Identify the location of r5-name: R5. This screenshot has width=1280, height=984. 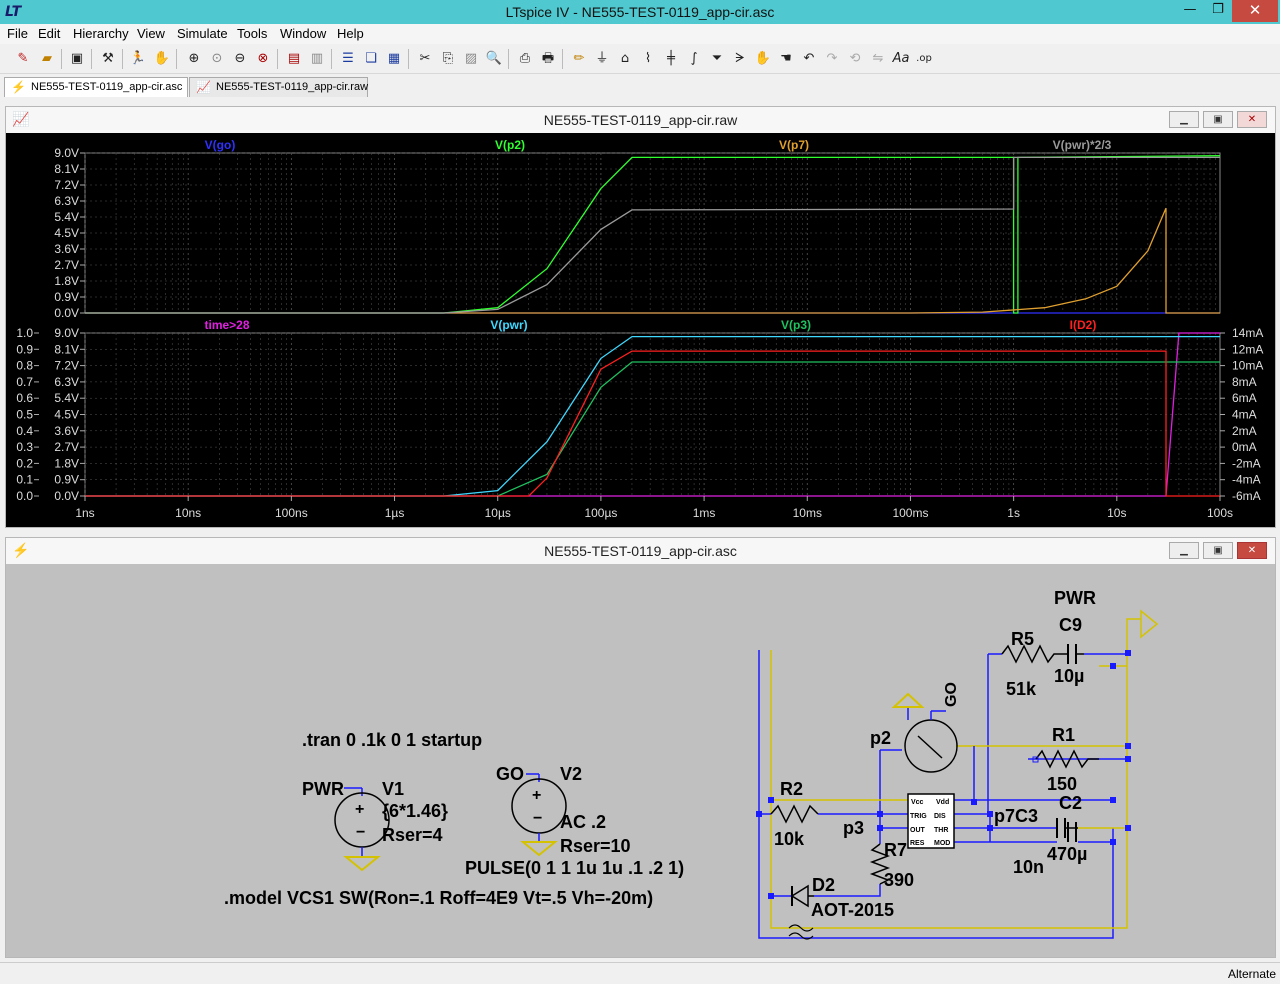
(1022, 639).